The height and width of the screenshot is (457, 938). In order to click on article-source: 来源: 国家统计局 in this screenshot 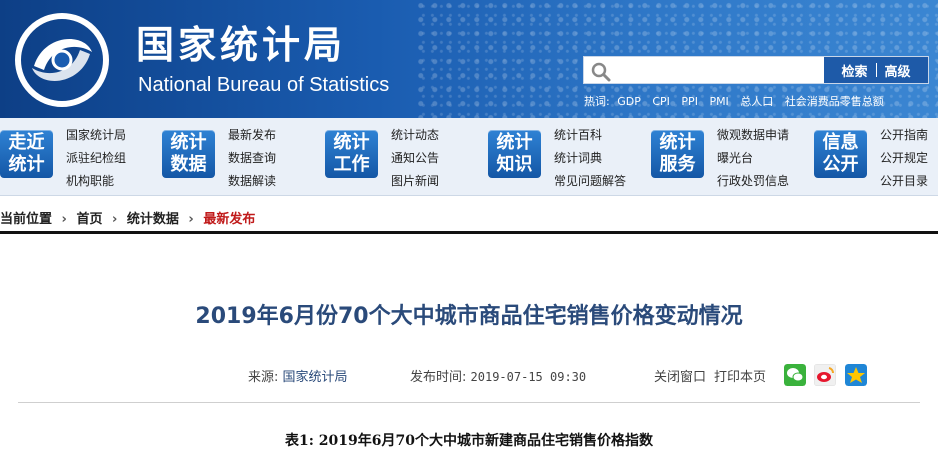, I will do `click(298, 375)`.